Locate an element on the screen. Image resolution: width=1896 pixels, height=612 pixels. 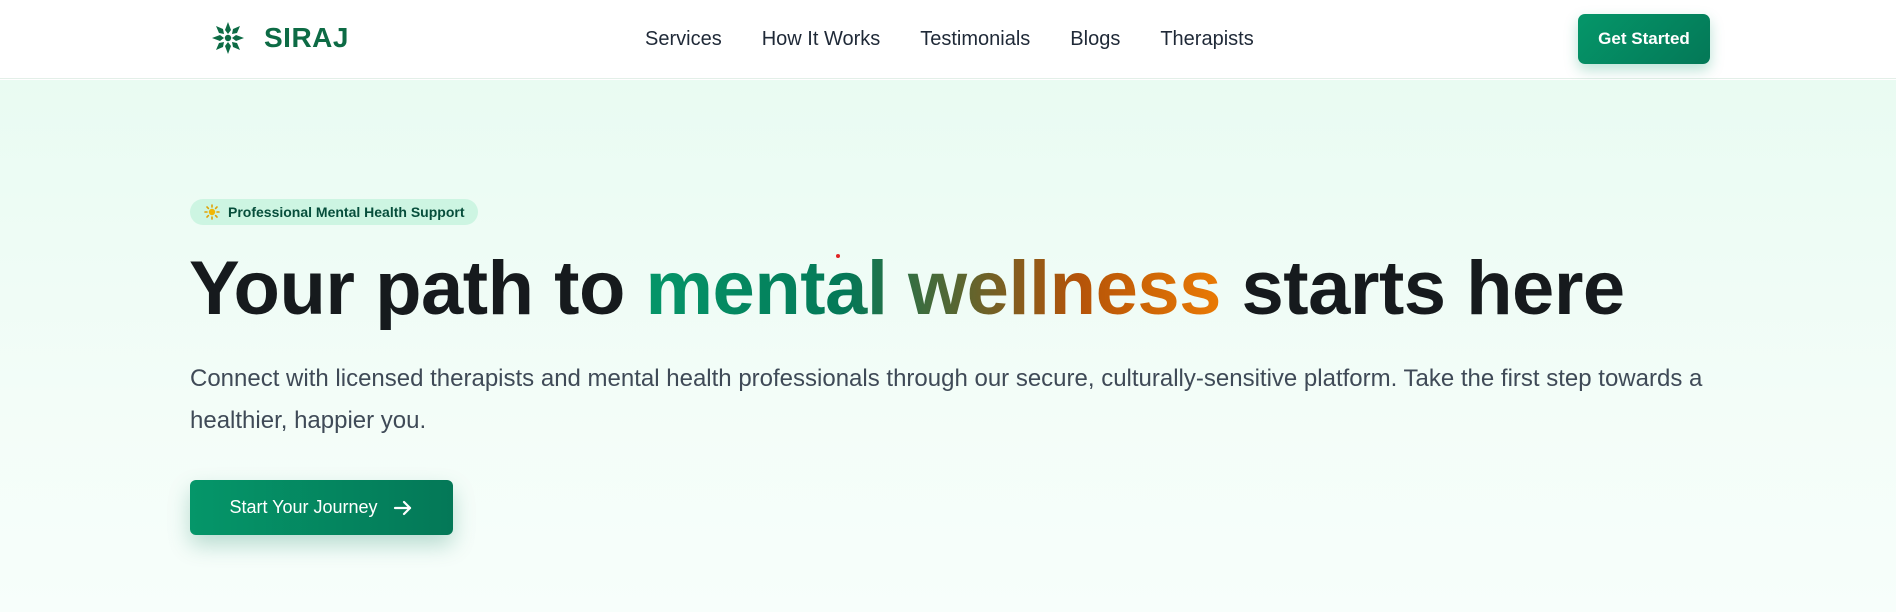
nav-link-therapists: Therapists is located at coordinates (1206, 39).